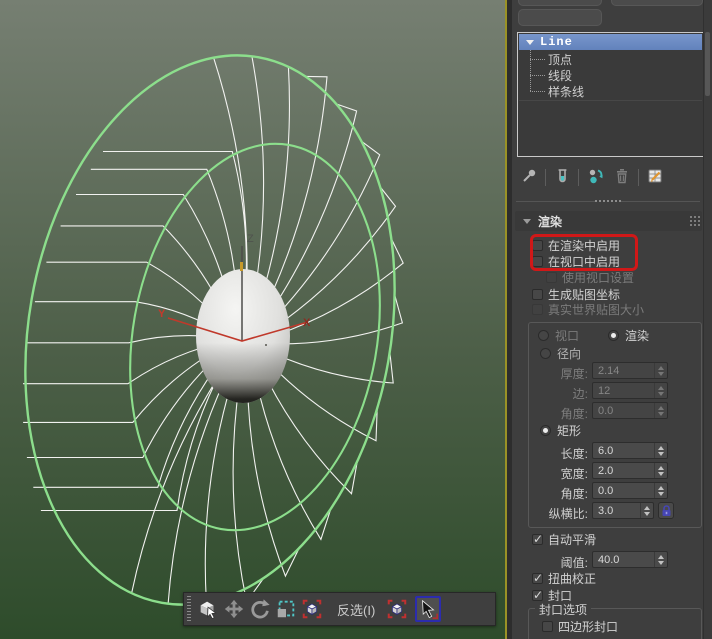 The height and width of the screenshot is (639, 712). Describe the element at coordinates (609, 559) in the screenshot. I see `threshold-value: 40.0` at that location.